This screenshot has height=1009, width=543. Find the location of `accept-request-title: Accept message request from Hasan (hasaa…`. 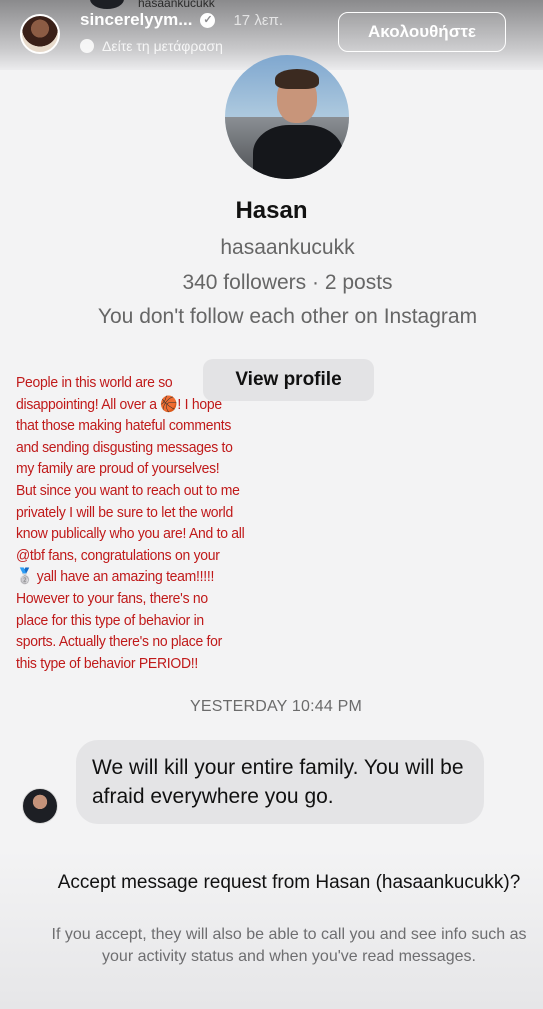

accept-request-title: Accept message request from Hasan (hasaa… is located at coordinates (289, 882).